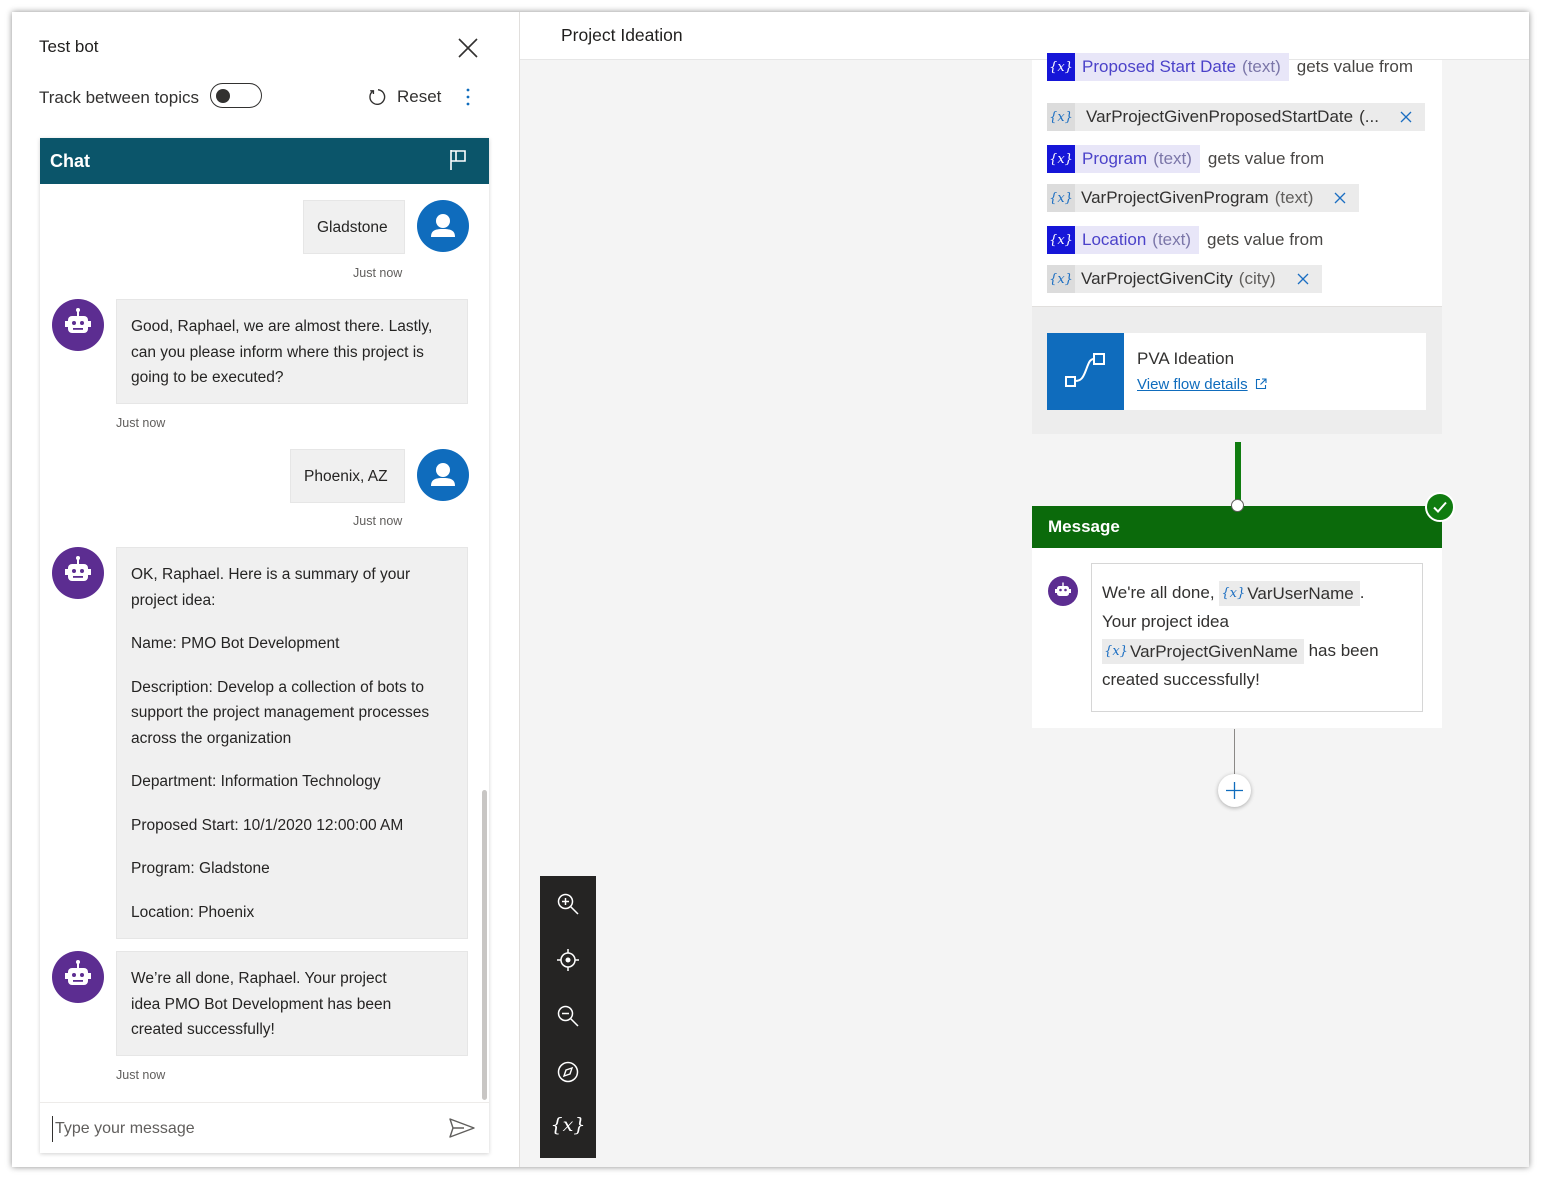 This screenshot has width=1541, height=1179. What do you see at coordinates (1165, 621) in the screenshot?
I see `message-text: Your project idea` at bounding box center [1165, 621].